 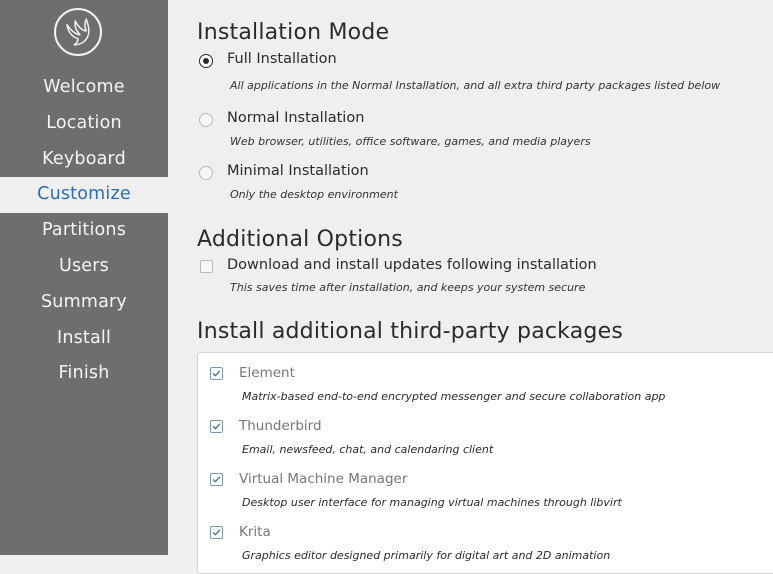 I want to click on minimal-installation-label: Minimal Installation, so click(x=298, y=171).